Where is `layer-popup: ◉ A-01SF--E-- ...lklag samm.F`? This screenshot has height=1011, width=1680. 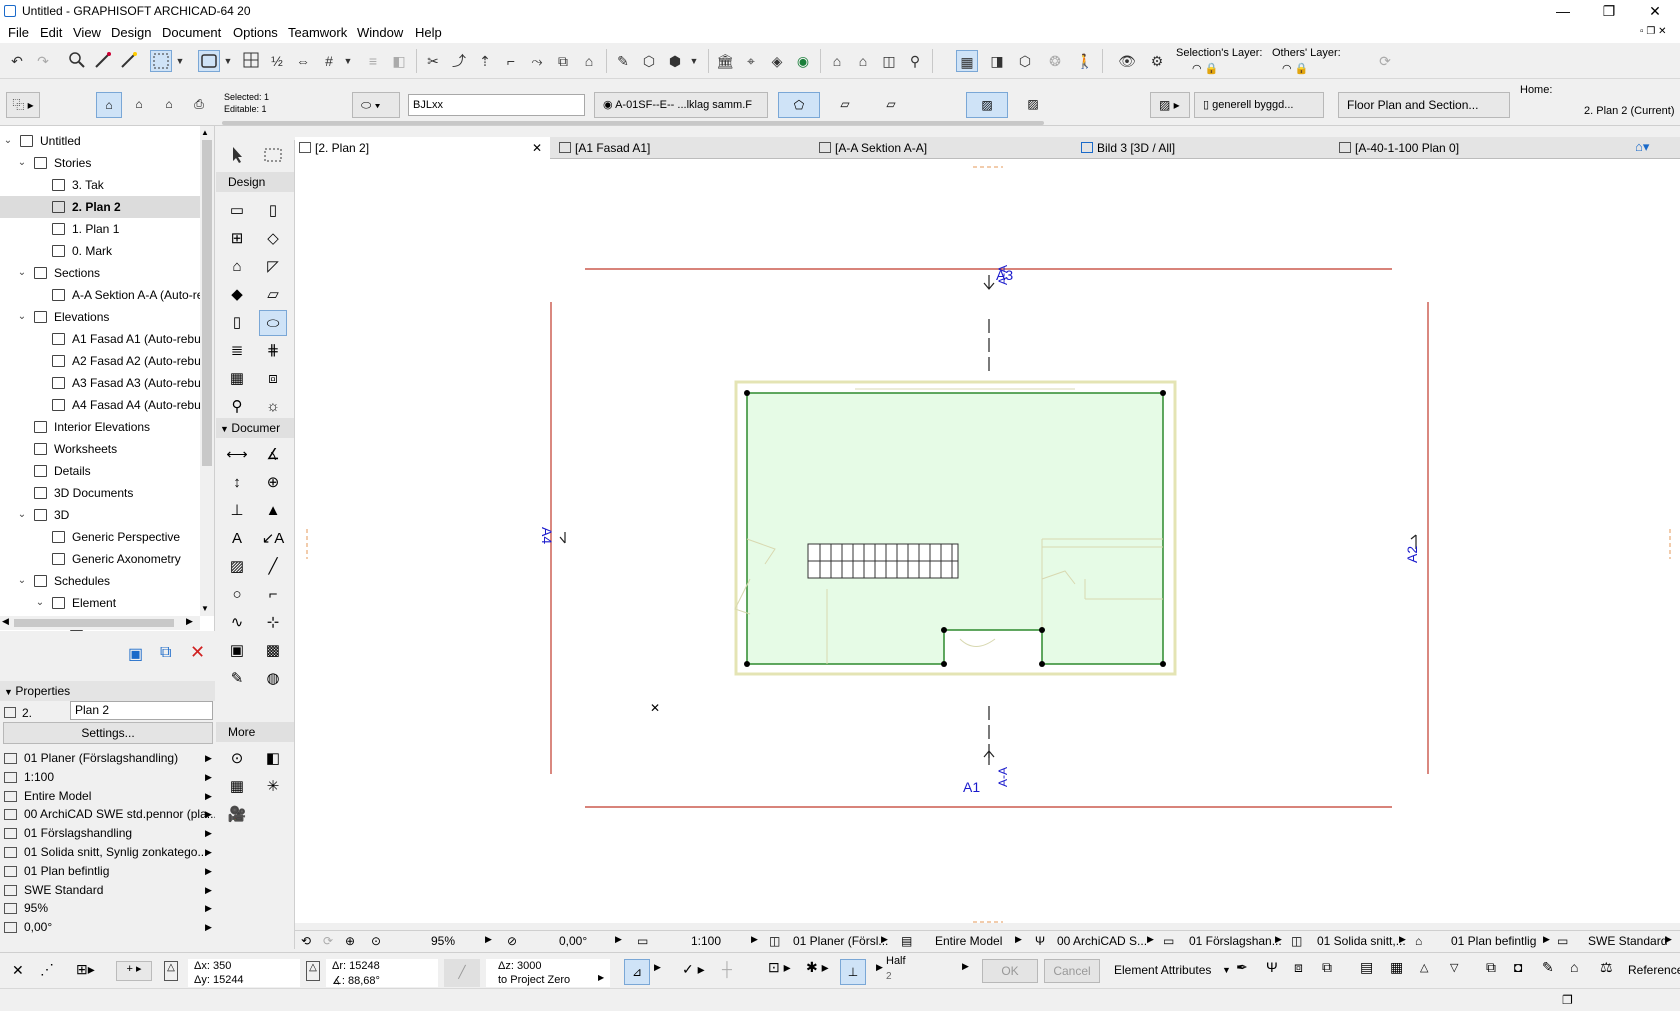 layer-popup: ◉ A-01SF--E-- ...lklag samm.F is located at coordinates (681, 105).